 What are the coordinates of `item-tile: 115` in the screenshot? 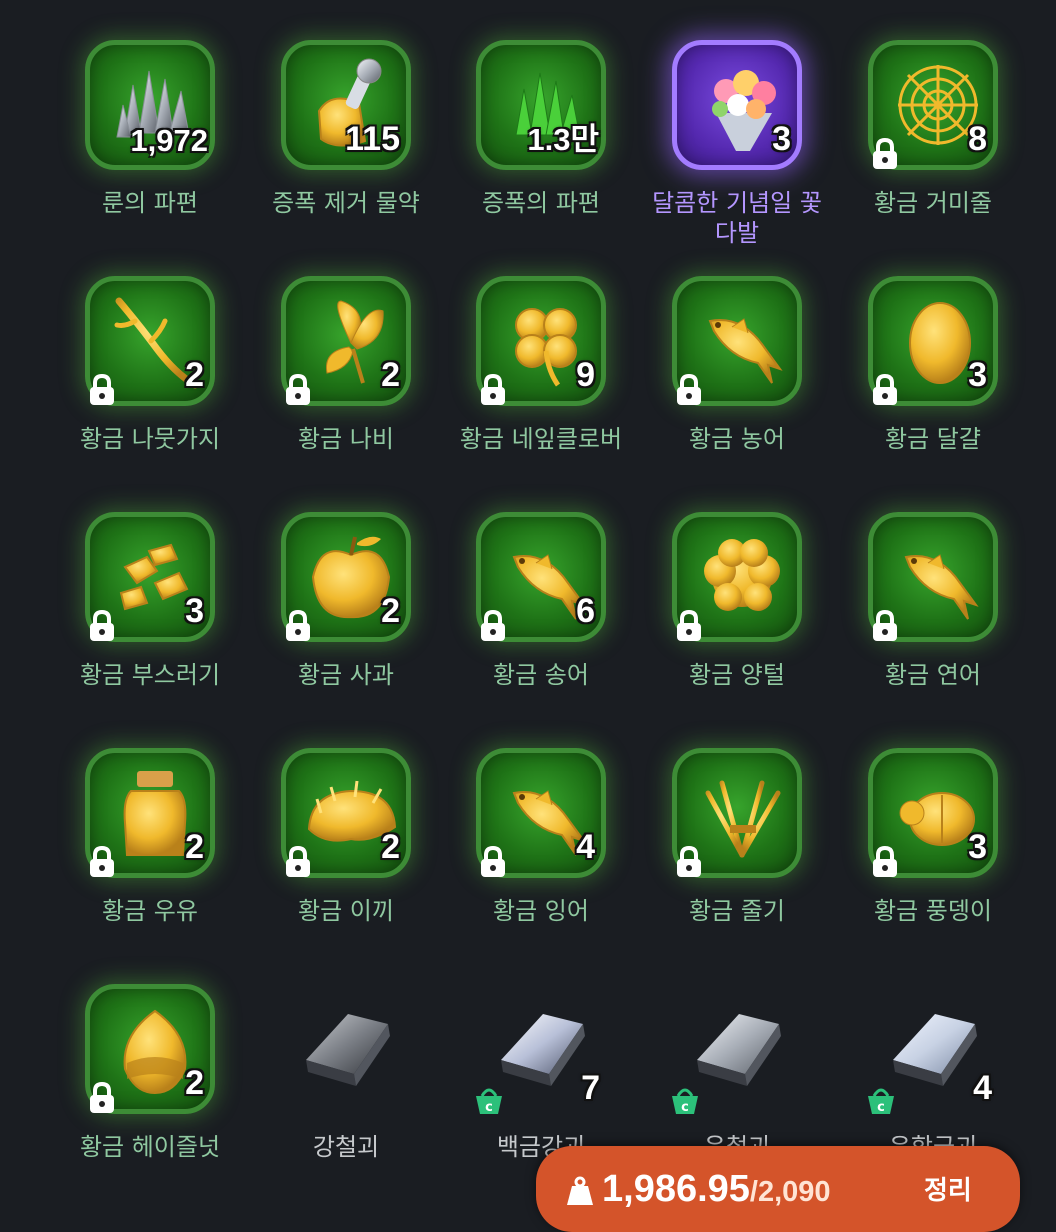 It's located at (346, 105).